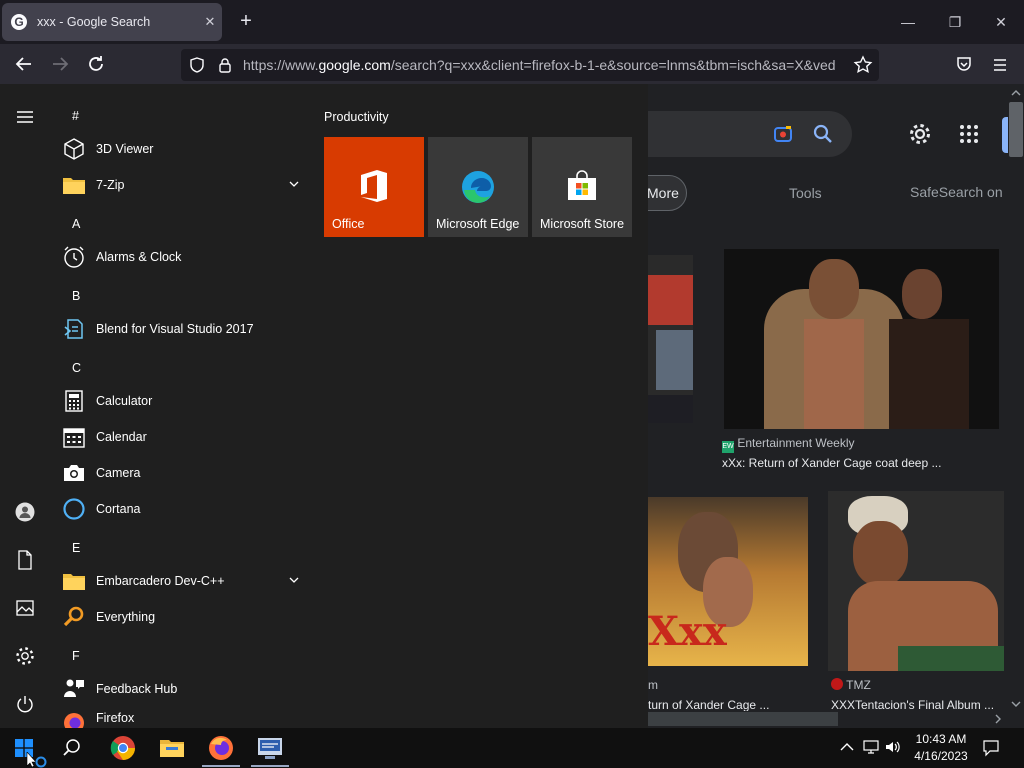  What do you see at coordinates (73, 329) in the screenshot?
I see `blend-icon` at bounding box center [73, 329].